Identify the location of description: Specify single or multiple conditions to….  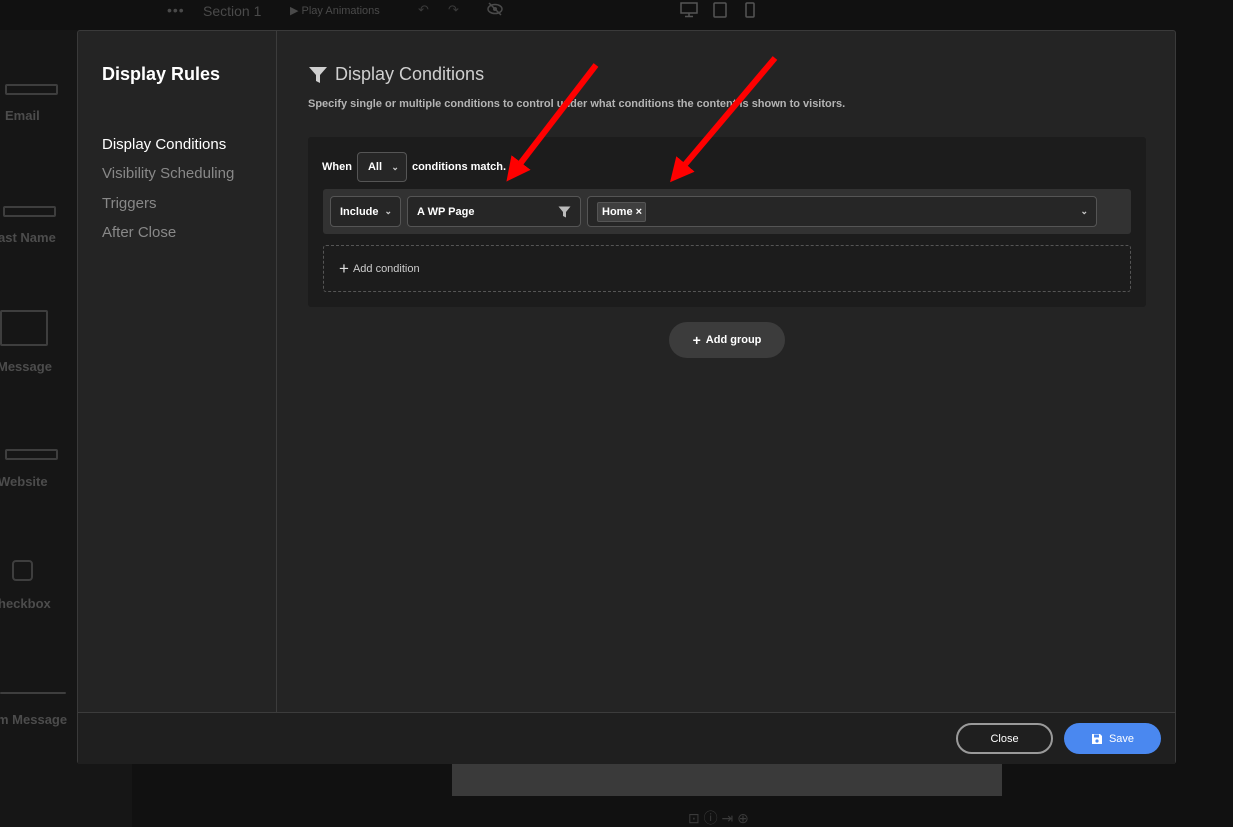
(577, 104).